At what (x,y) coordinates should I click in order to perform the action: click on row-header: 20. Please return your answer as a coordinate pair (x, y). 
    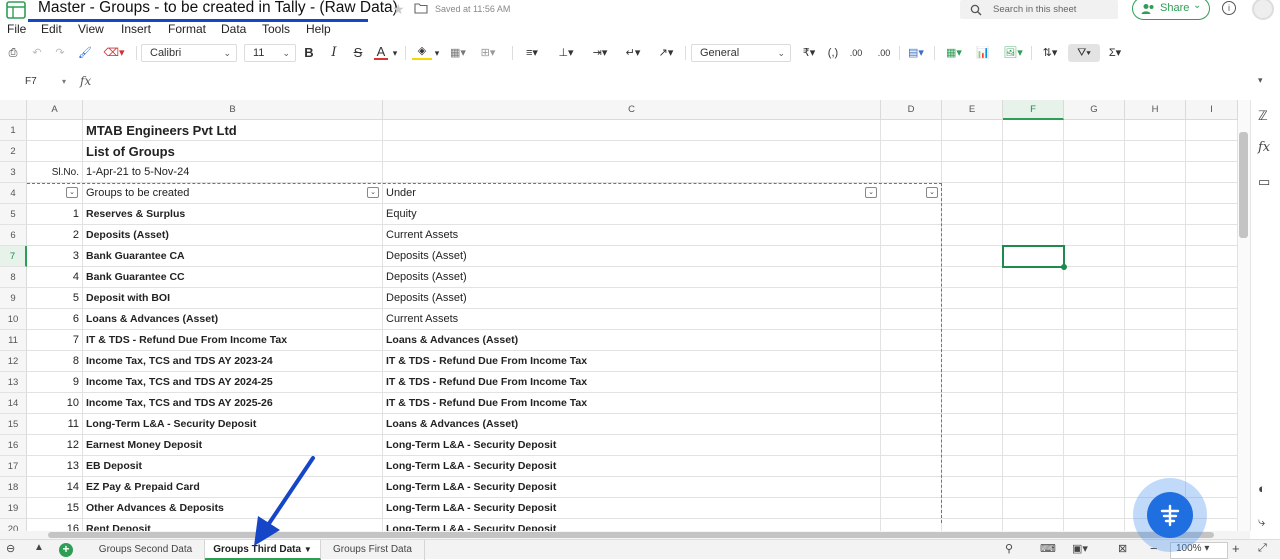
    Looking at the image, I should click on (13, 525).